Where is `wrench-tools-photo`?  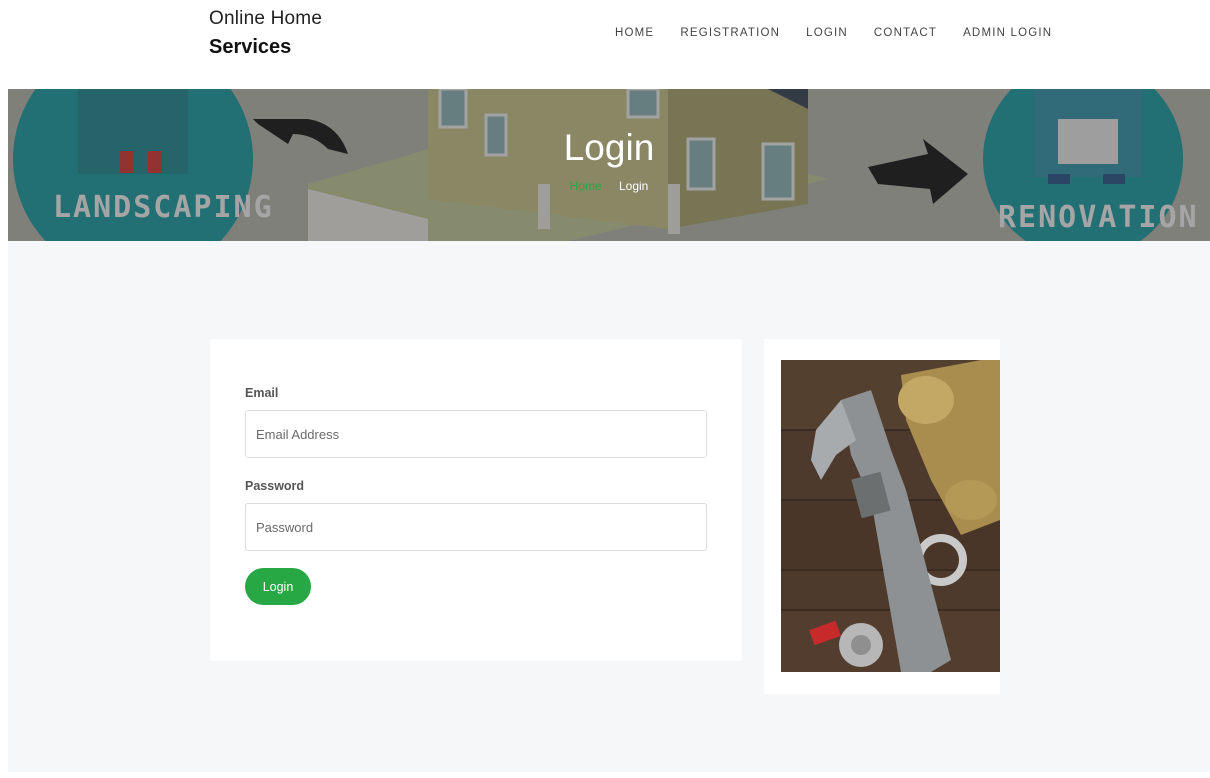
wrench-tools-photo is located at coordinates (890, 516).